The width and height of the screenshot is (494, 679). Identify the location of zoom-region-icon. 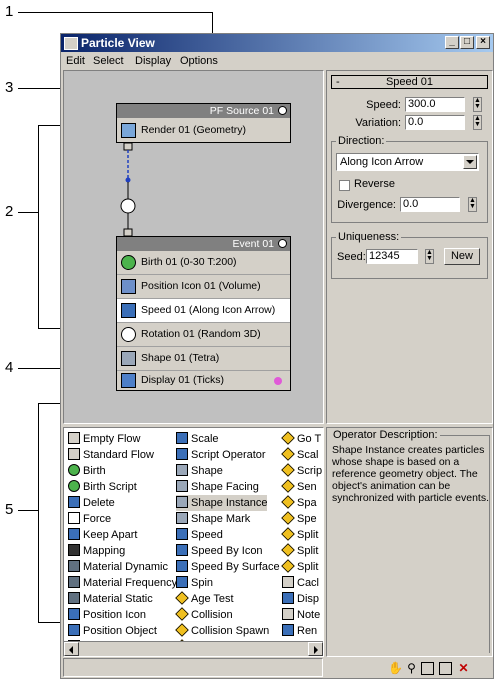
(427, 668).